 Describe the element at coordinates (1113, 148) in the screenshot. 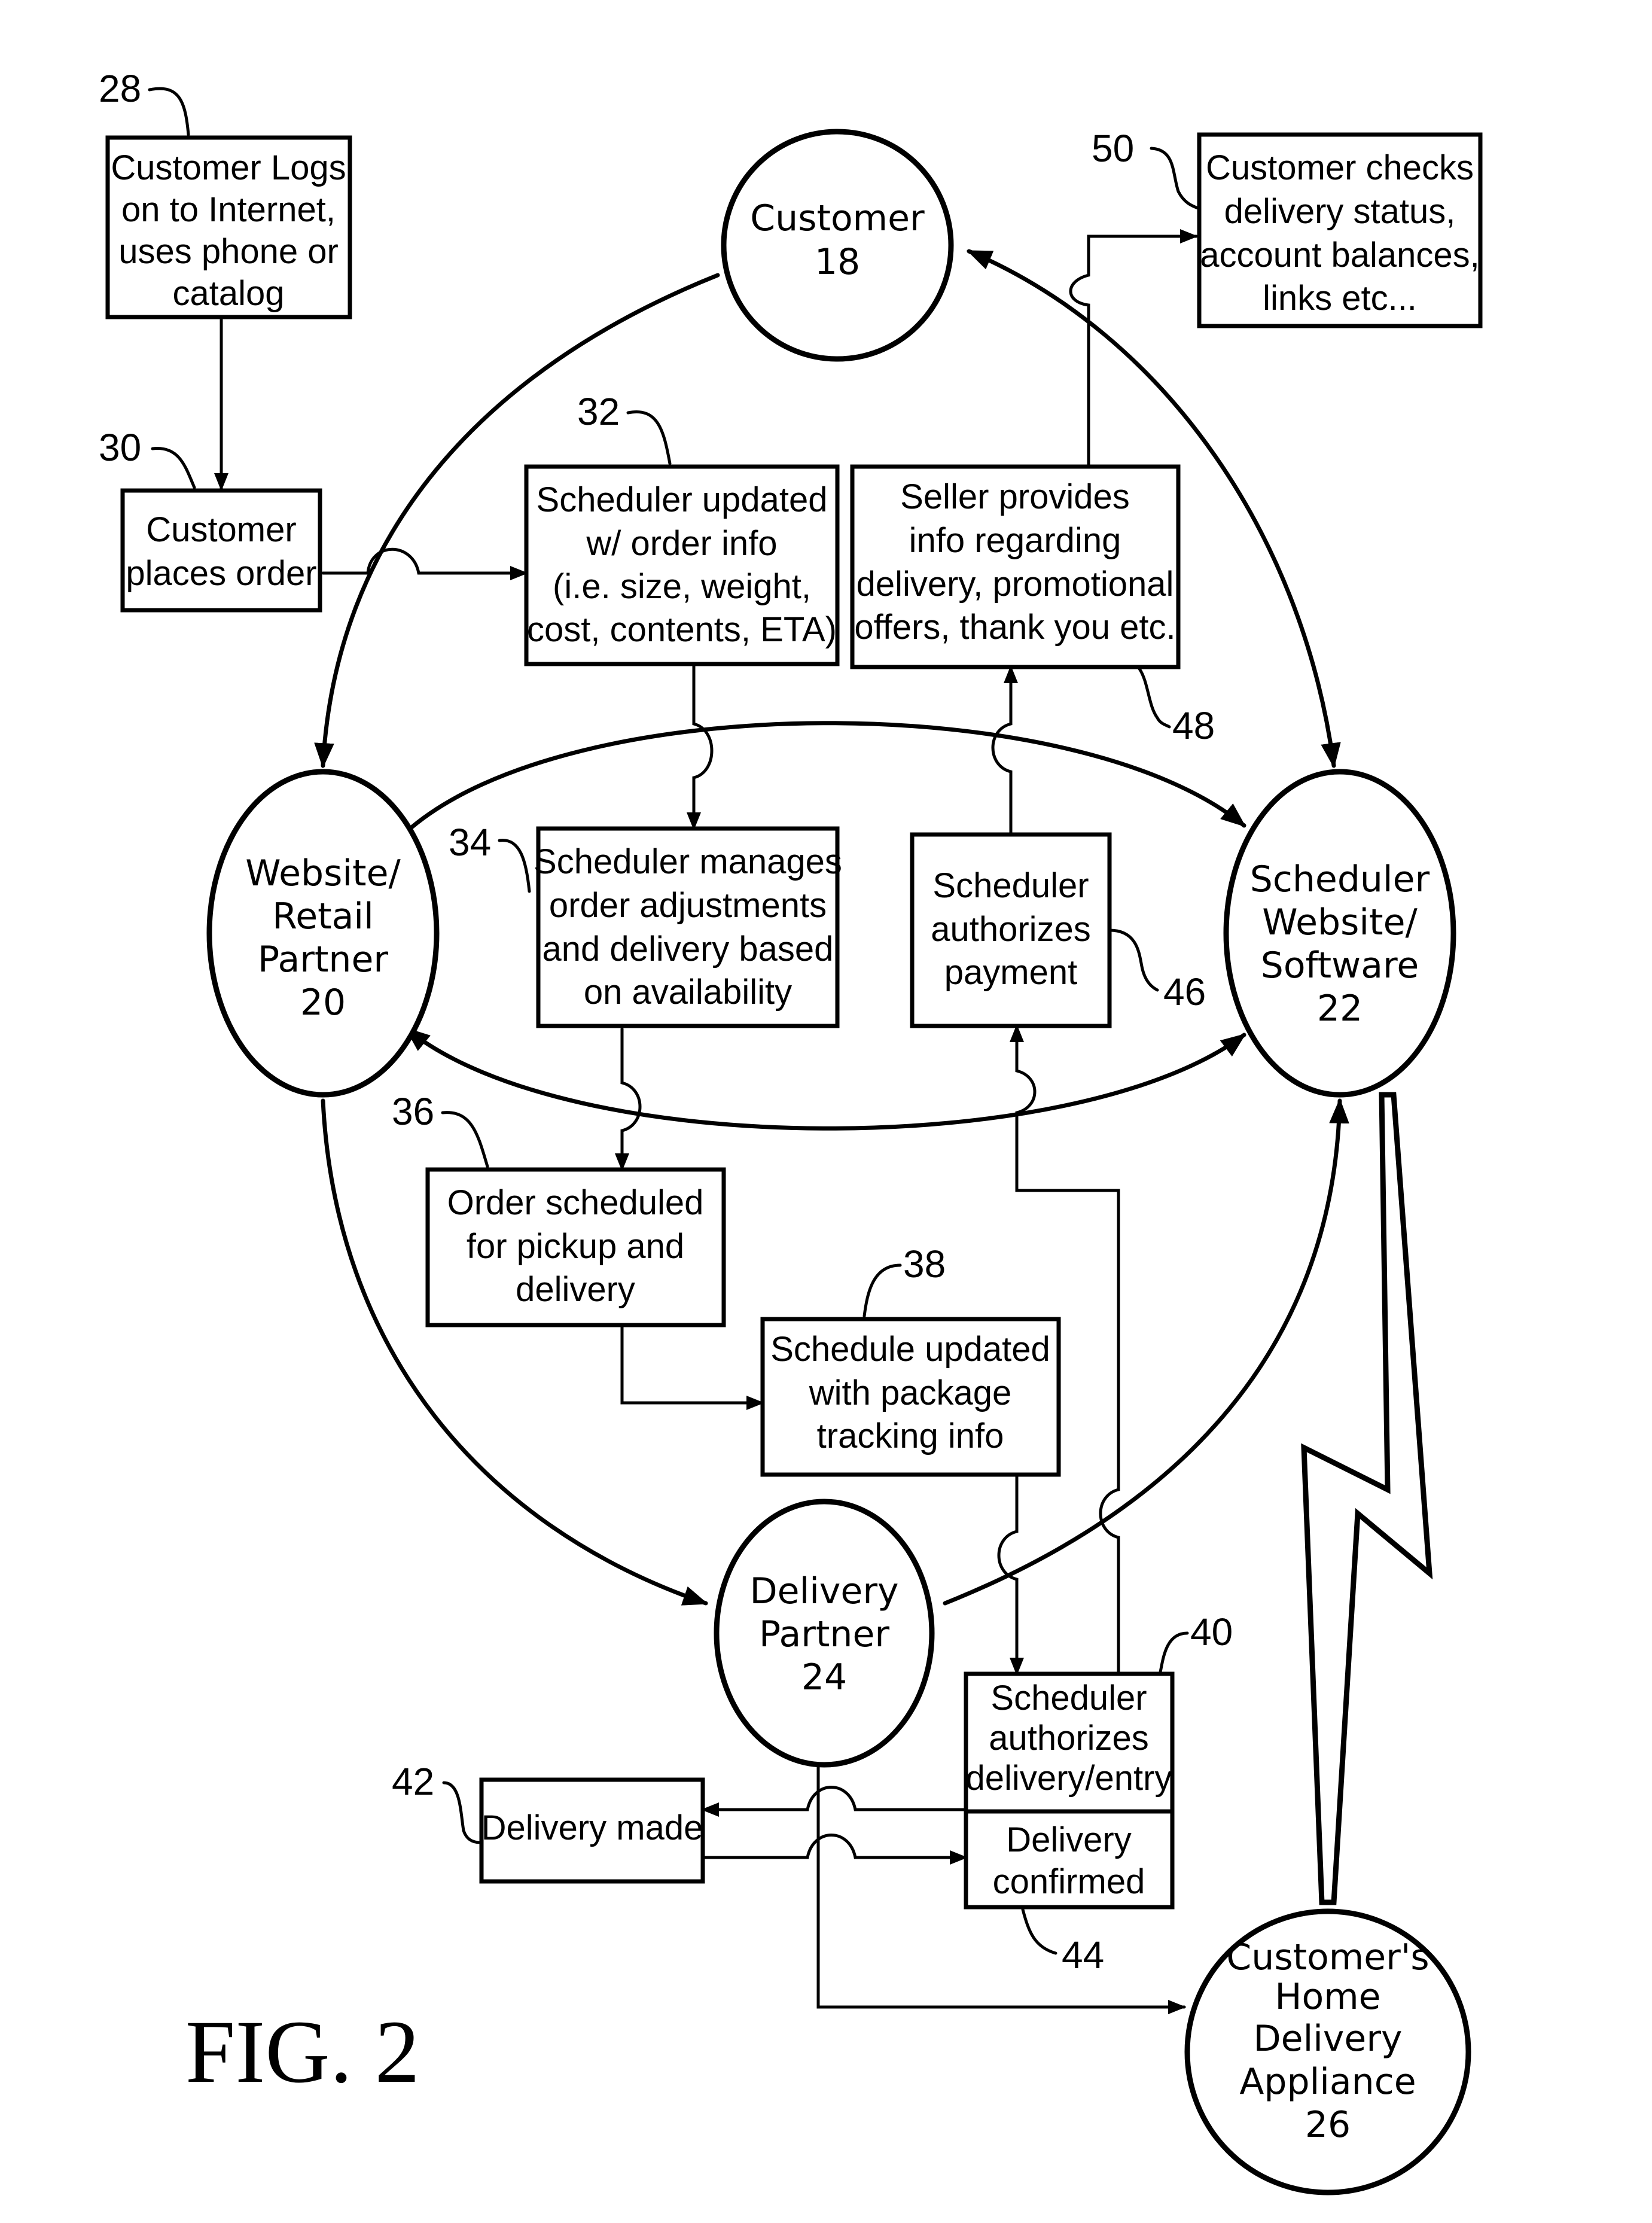

I see `ref-label: 50` at that location.